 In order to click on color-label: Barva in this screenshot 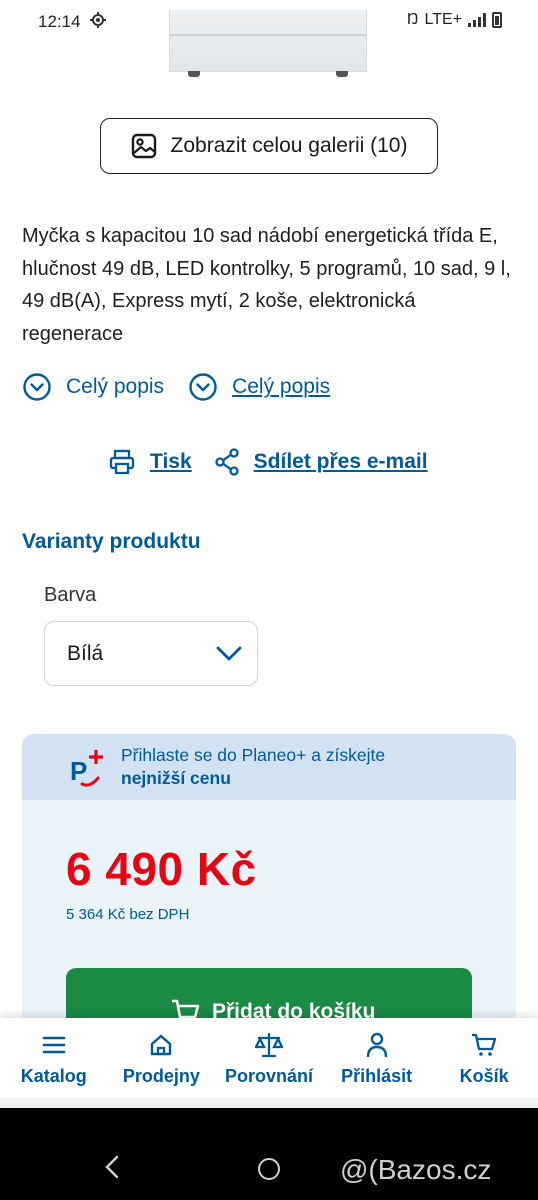, I will do `click(70, 595)`.